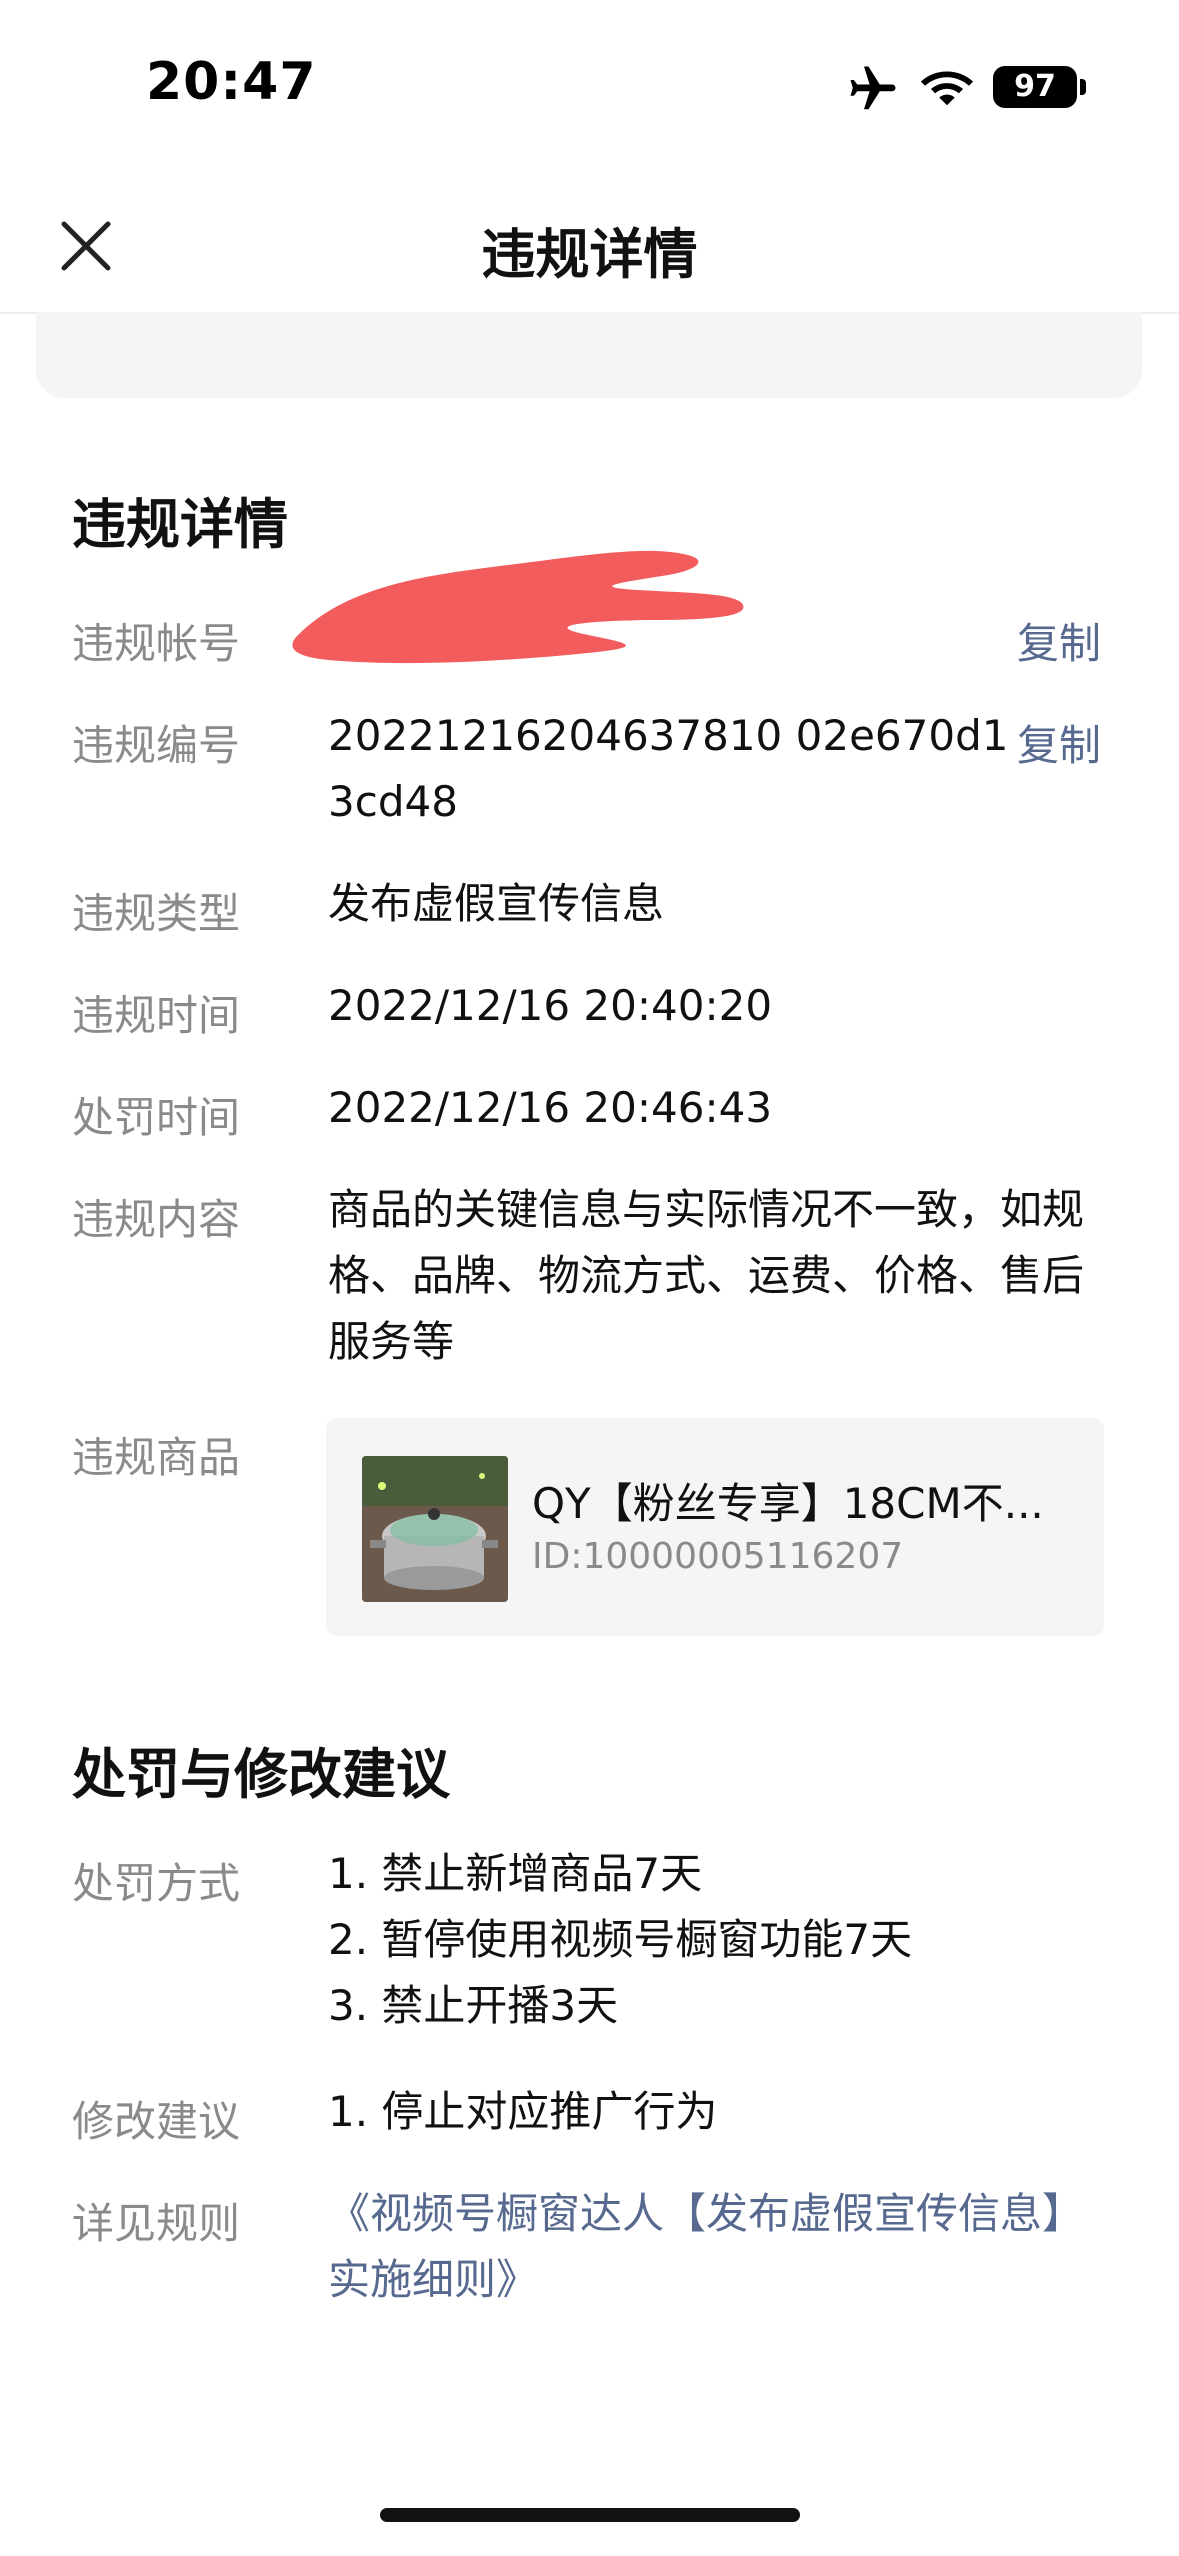  What do you see at coordinates (473, 2005) in the screenshot?
I see `penalty-method-item: 3. 禁止开播3天` at bounding box center [473, 2005].